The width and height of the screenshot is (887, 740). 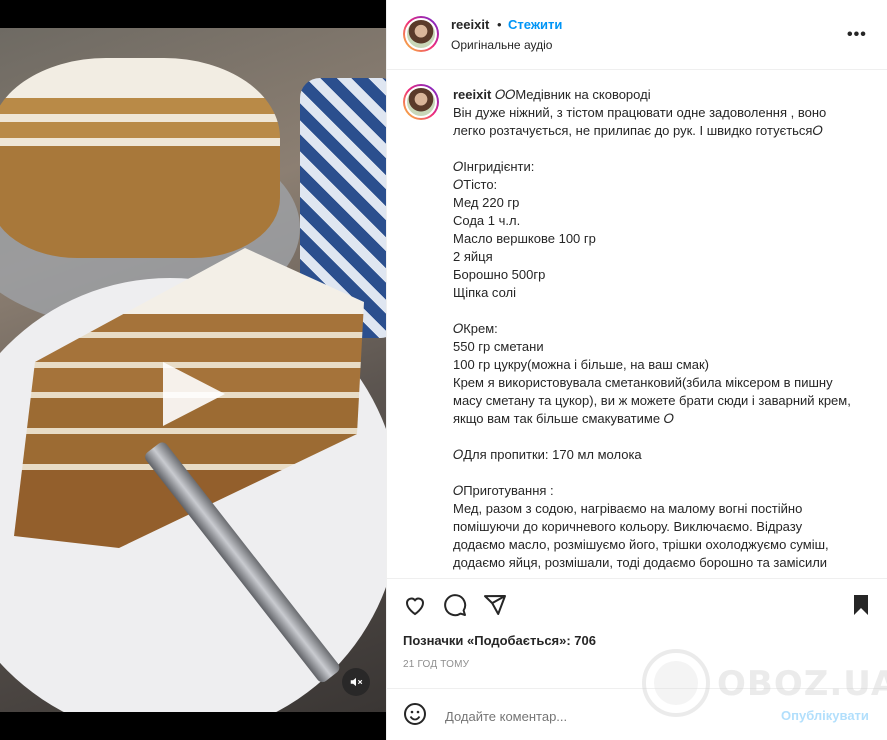 I want to click on caption-username: reeixit, so click(x=472, y=94).